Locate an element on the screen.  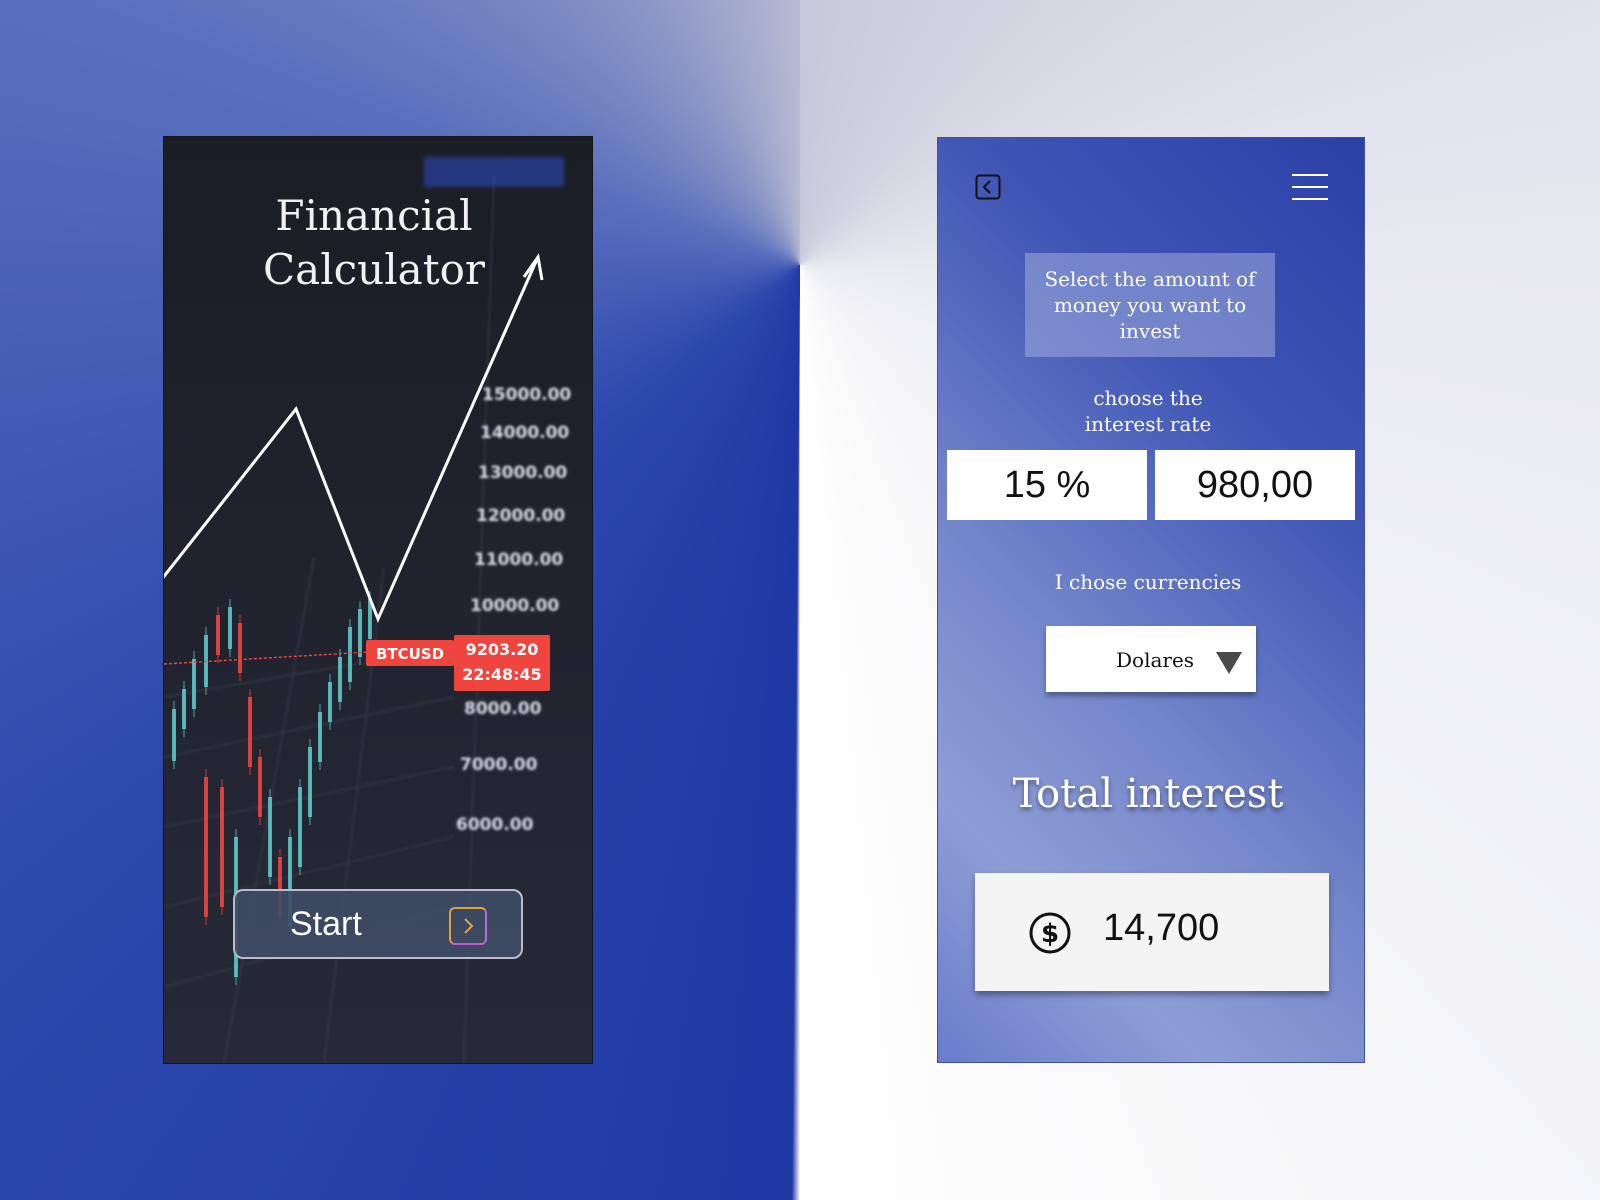
total-interest-result: $ 14,700 is located at coordinates (1152, 932).